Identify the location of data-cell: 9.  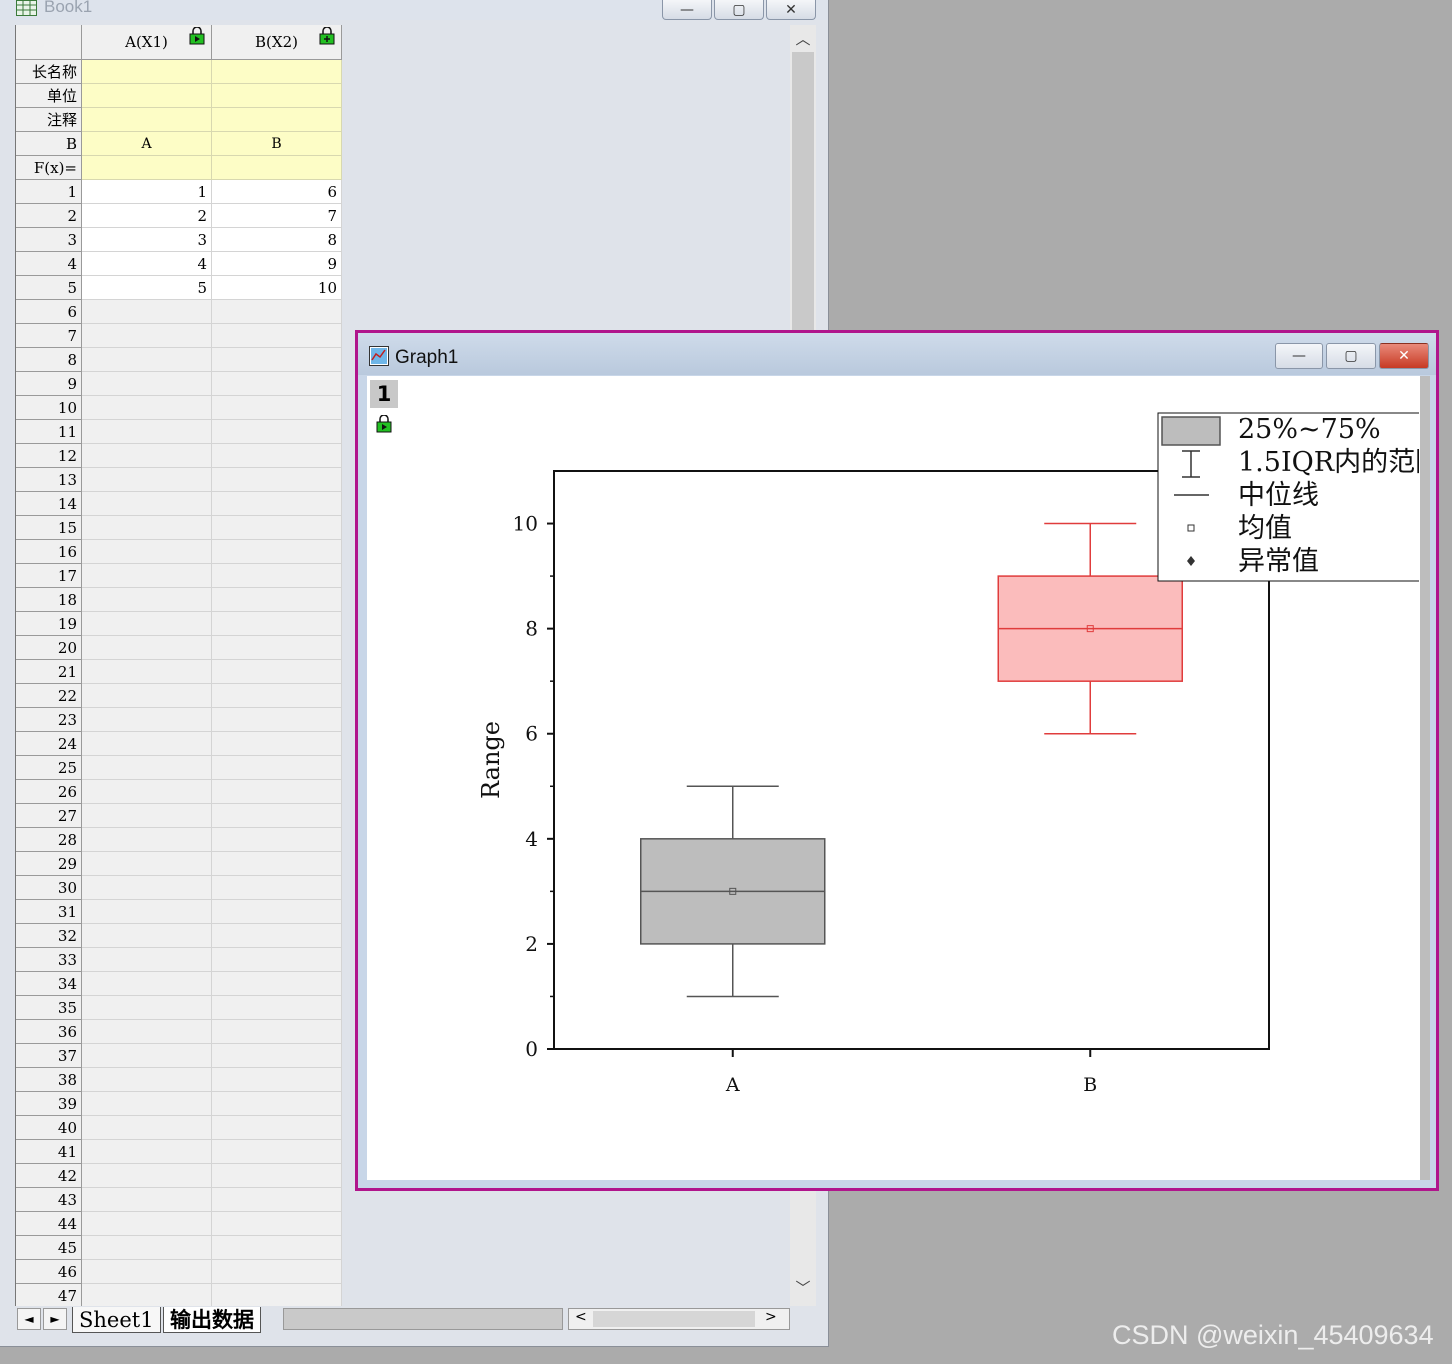
(277, 264).